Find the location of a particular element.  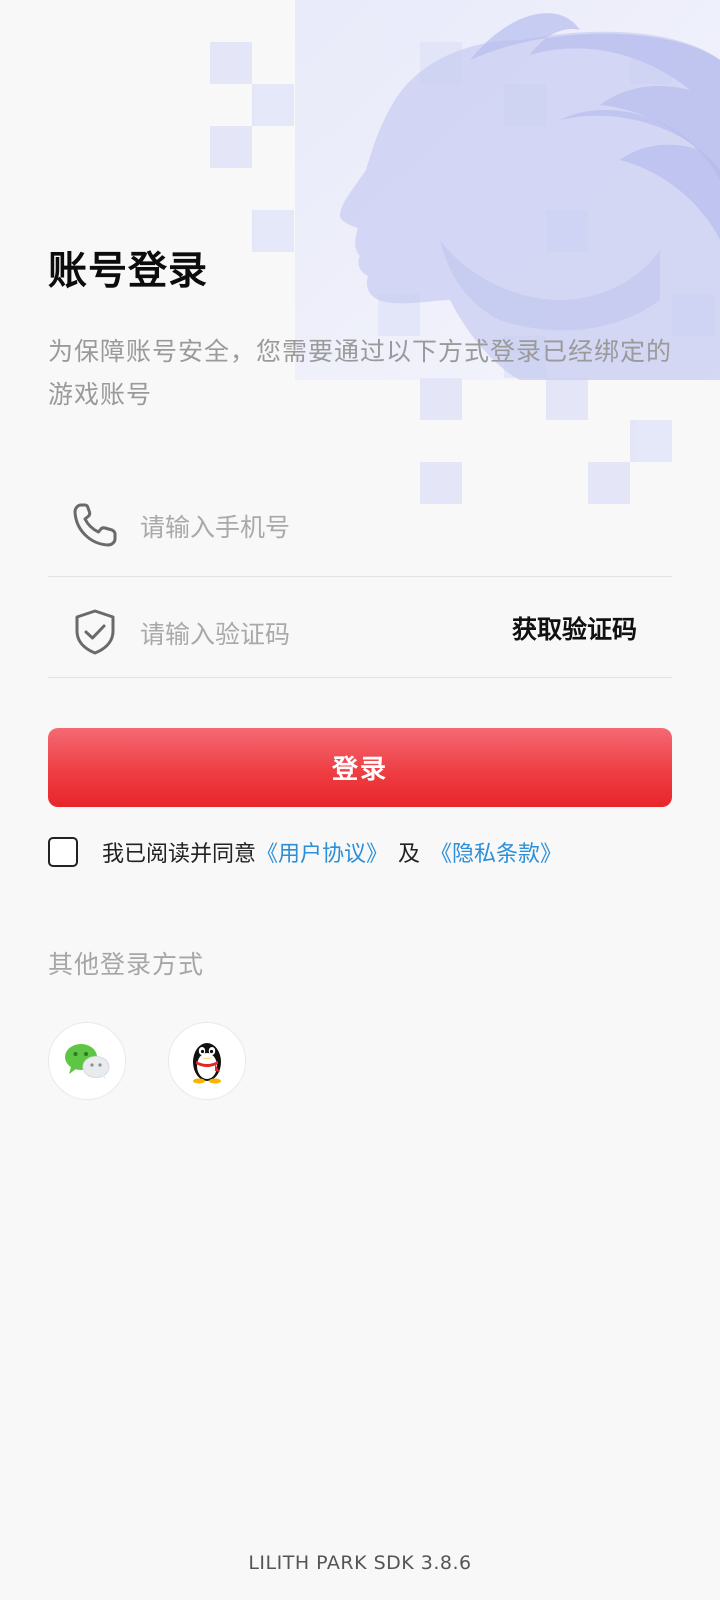

phone-input is located at coordinates (300, 527).